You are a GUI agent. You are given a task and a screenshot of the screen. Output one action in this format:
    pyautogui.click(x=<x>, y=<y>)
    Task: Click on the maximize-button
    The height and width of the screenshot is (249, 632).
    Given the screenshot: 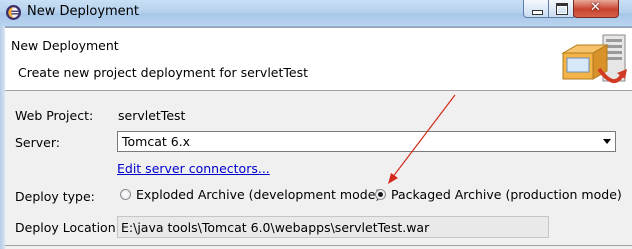 What is the action you would take?
    pyautogui.click(x=561, y=9)
    